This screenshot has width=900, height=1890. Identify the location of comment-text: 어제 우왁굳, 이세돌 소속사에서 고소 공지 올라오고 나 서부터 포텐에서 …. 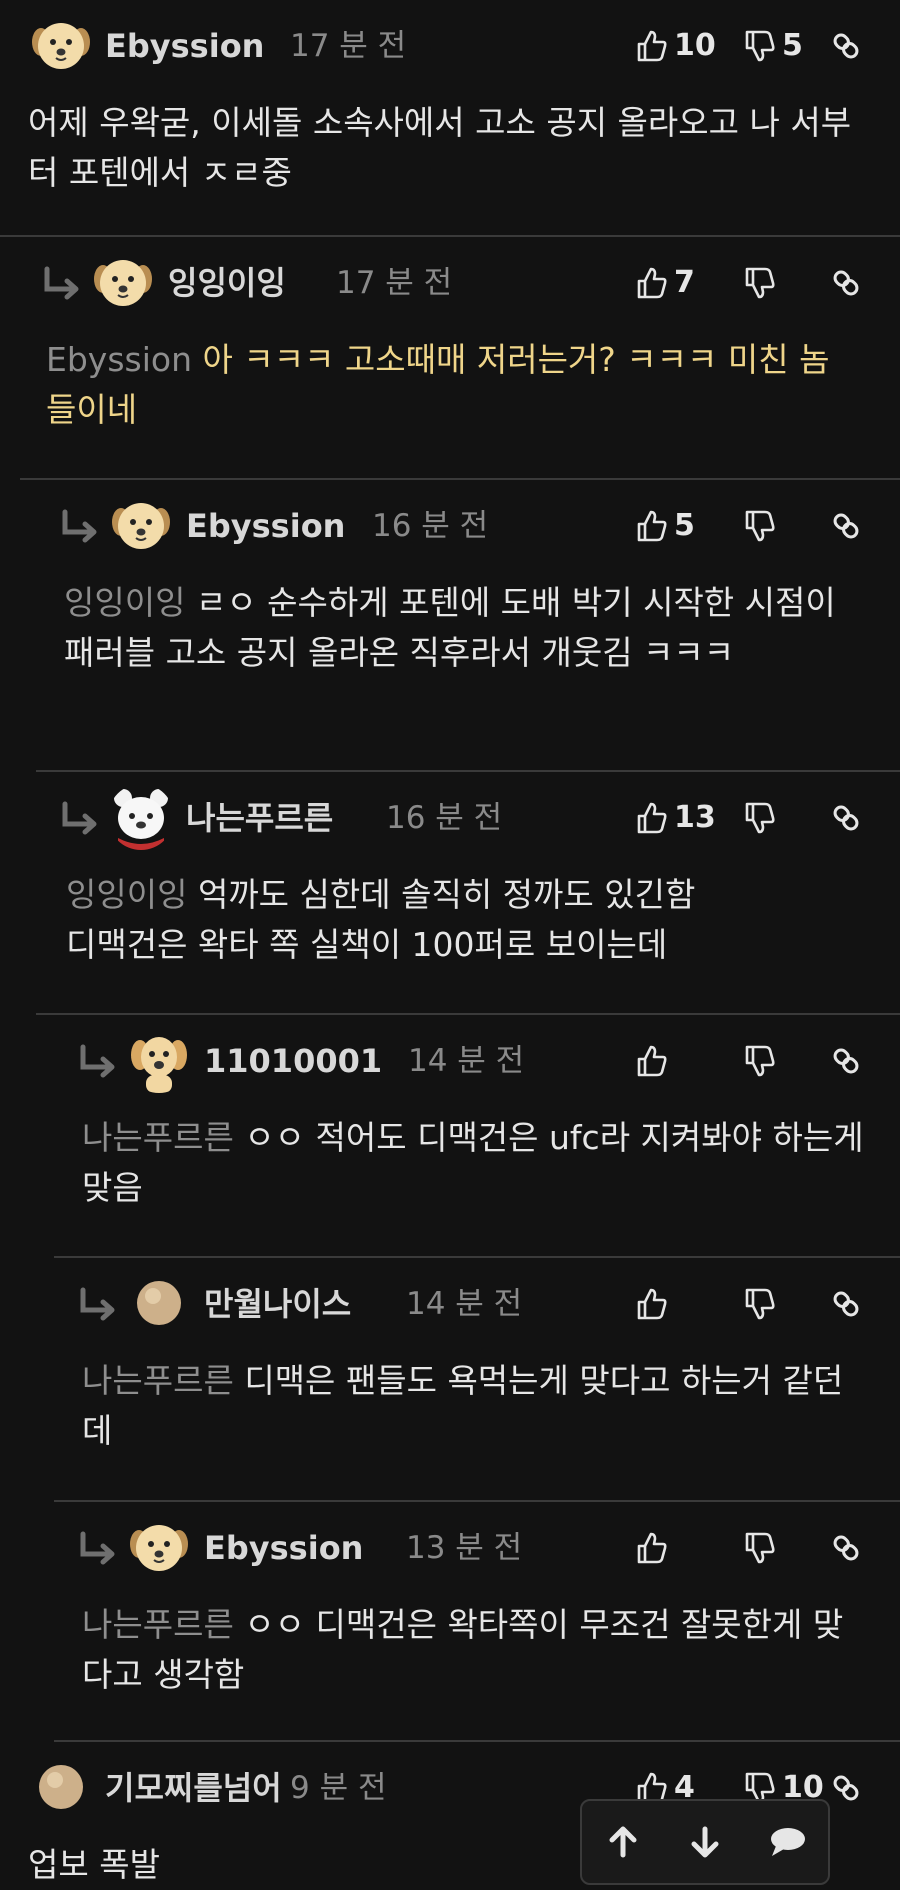
(440, 147).